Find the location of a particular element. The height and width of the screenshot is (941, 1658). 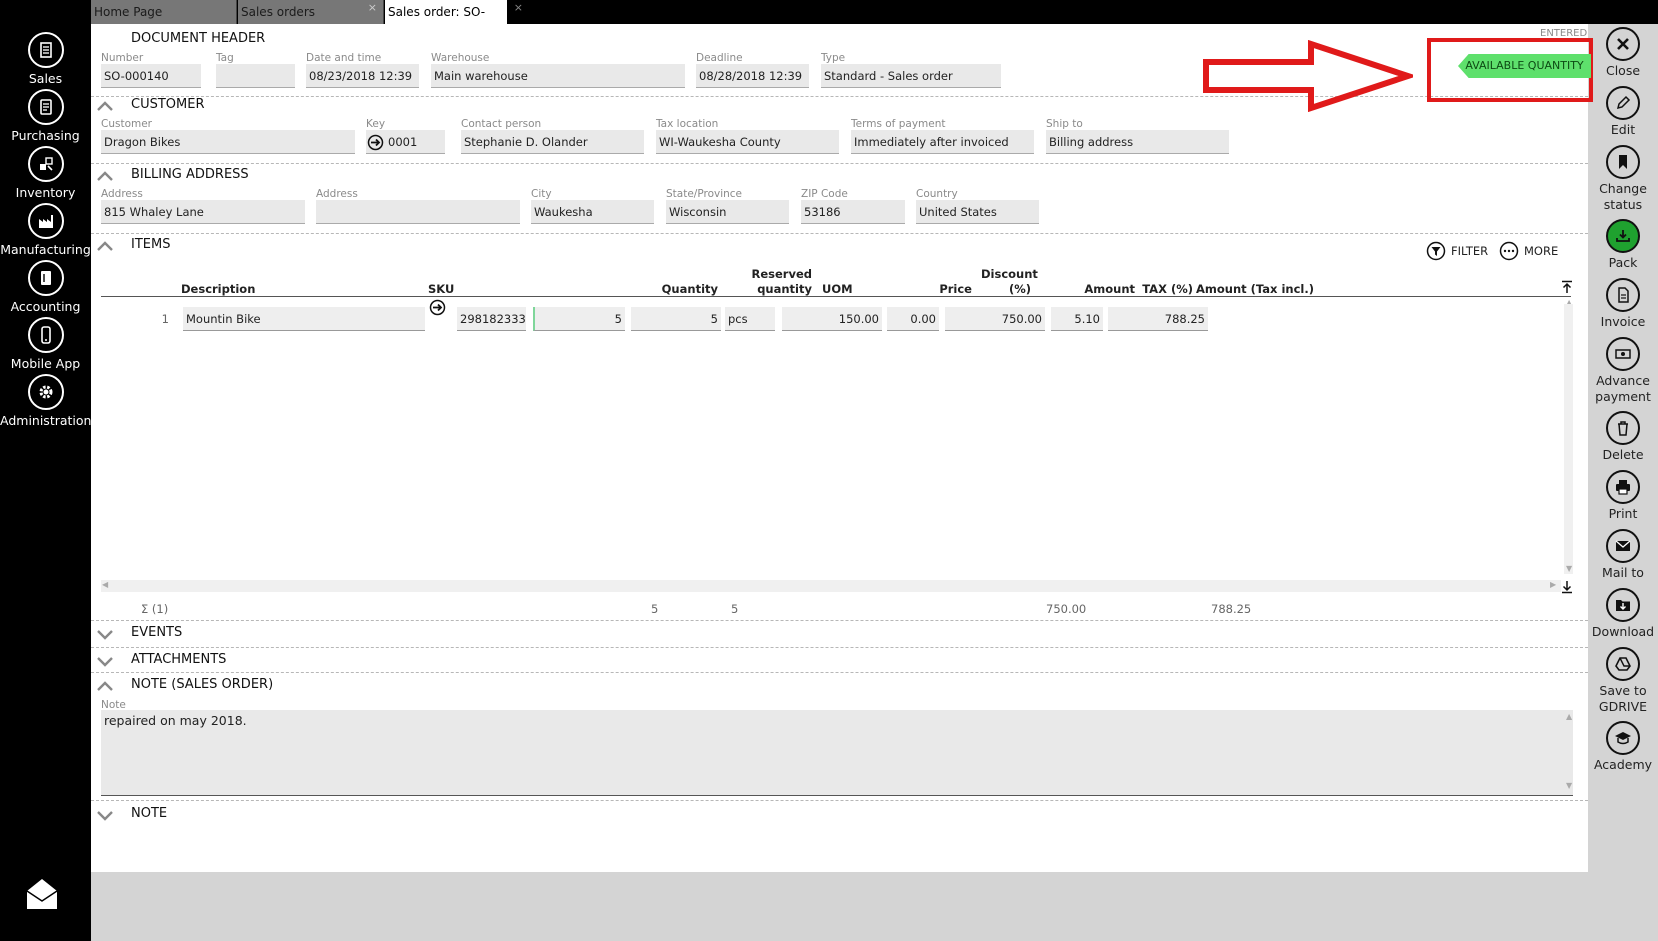

section-title-events: EVENTS is located at coordinates (156, 632).